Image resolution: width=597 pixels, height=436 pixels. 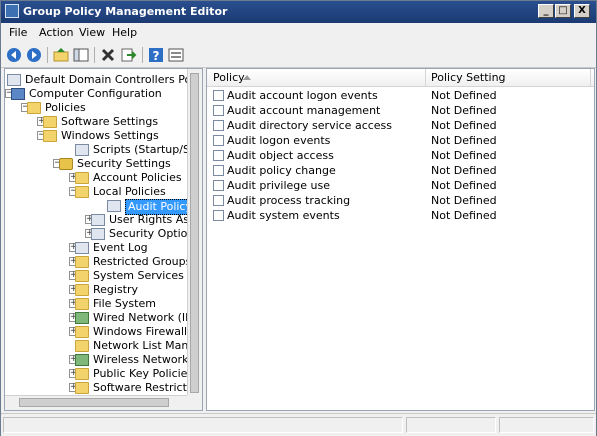 What do you see at coordinates (142, 261) in the screenshot?
I see `tree-node-label: Restricted Groups` at bounding box center [142, 261].